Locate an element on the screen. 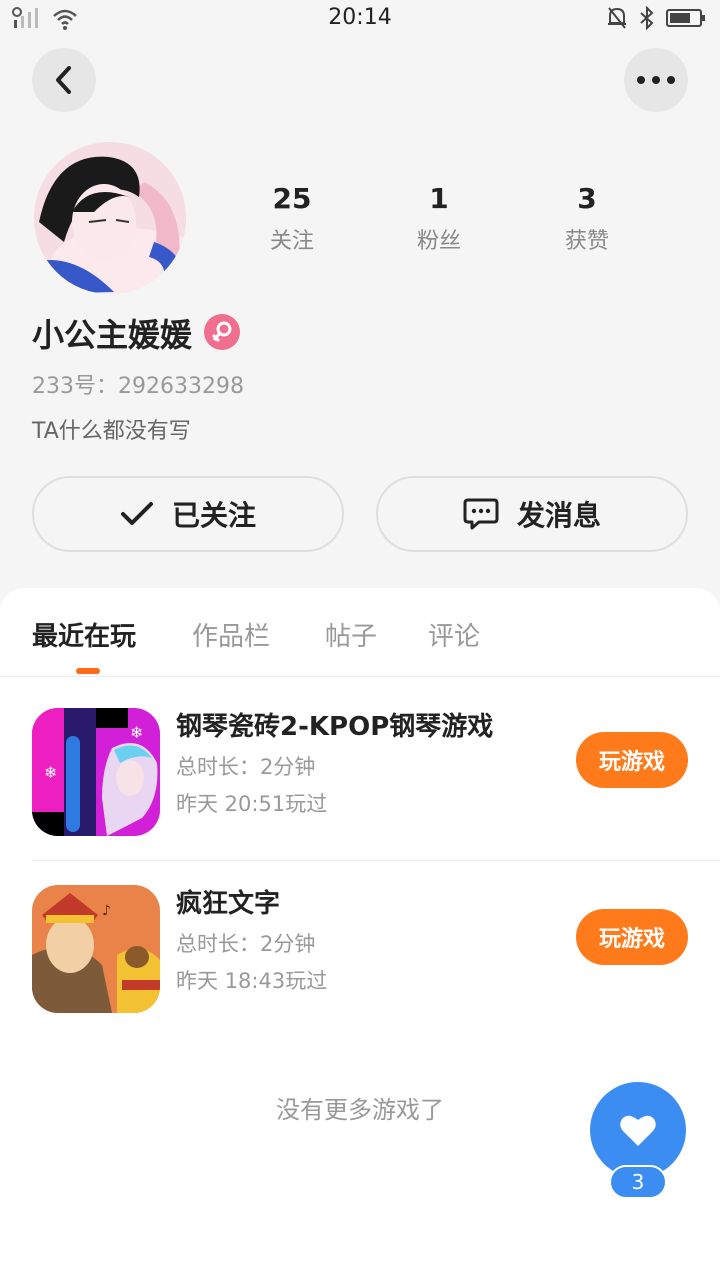 The width and height of the screenshot is (720, 1280). game-title: 疯狂文字 is located at coordinates (228, 904).